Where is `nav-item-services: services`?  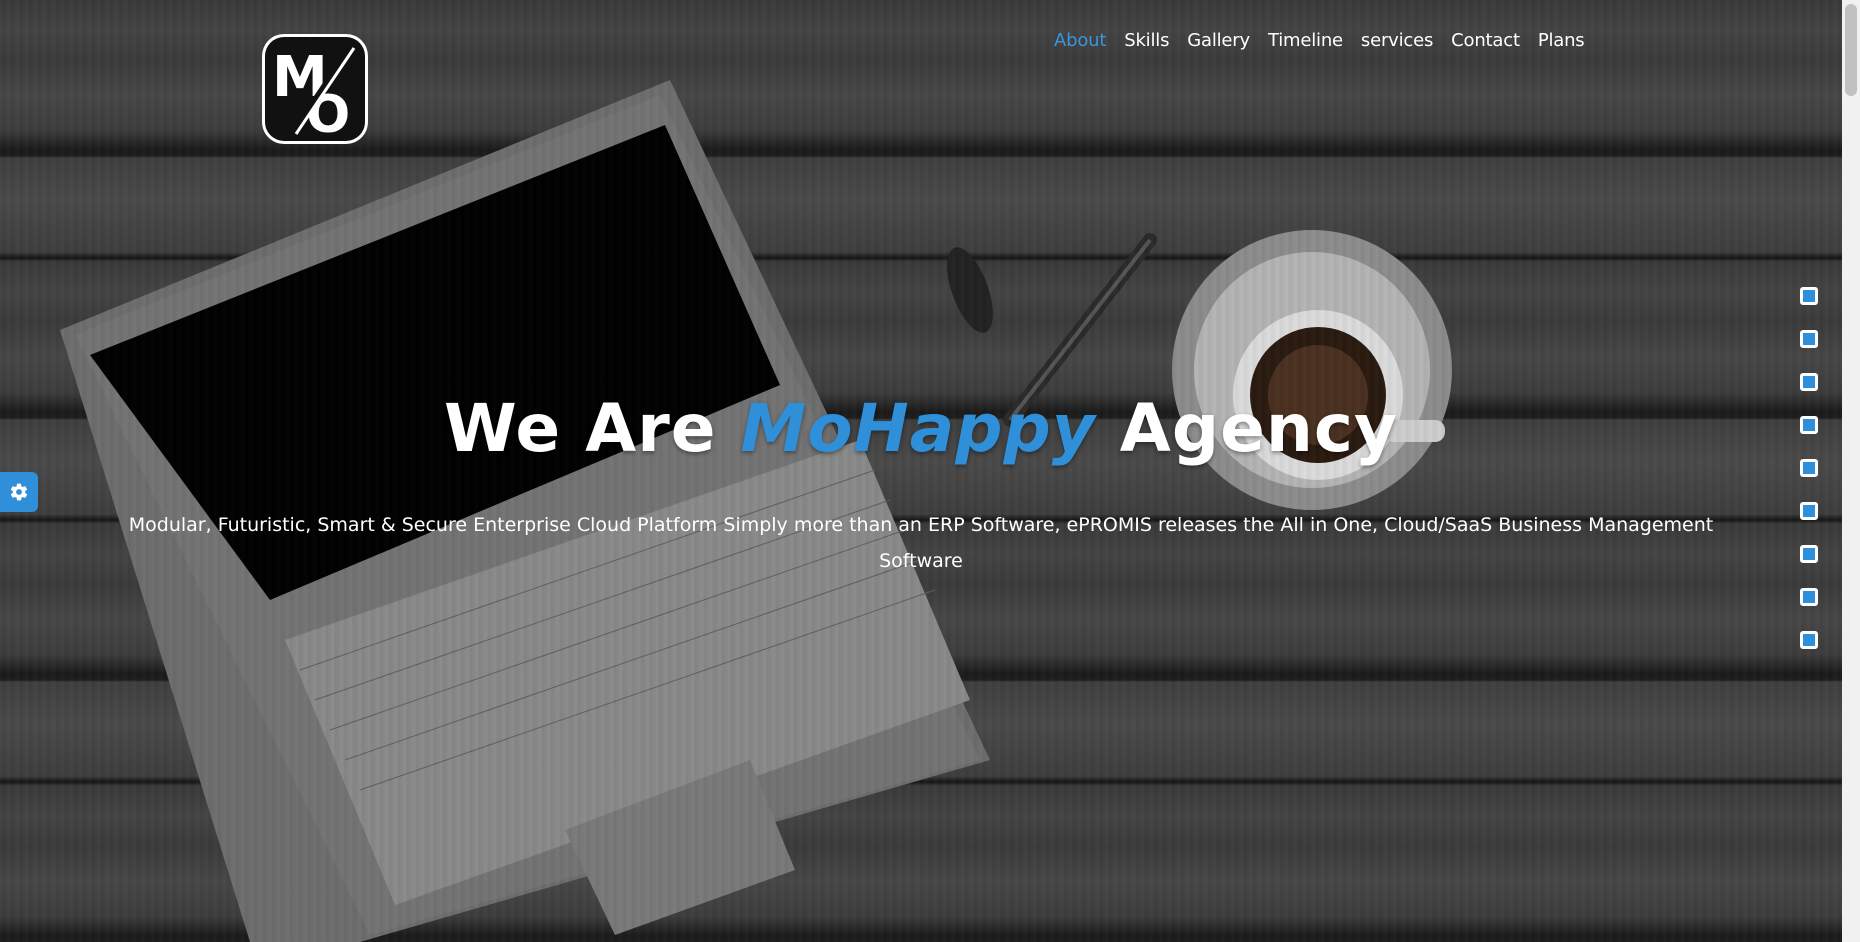 nav-item-services: services is located at coordinates (1397, 40).